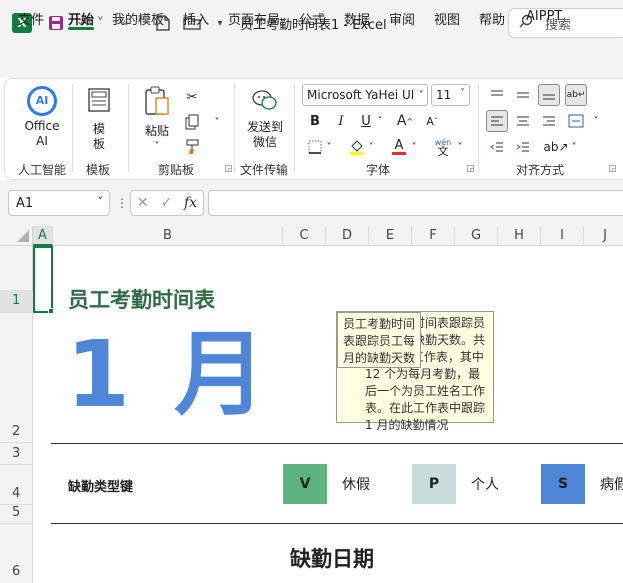  Describe the element at coordinates (101, 201) in the screenshot. I see `name-box-dropdown-icon: ˅` at that location.